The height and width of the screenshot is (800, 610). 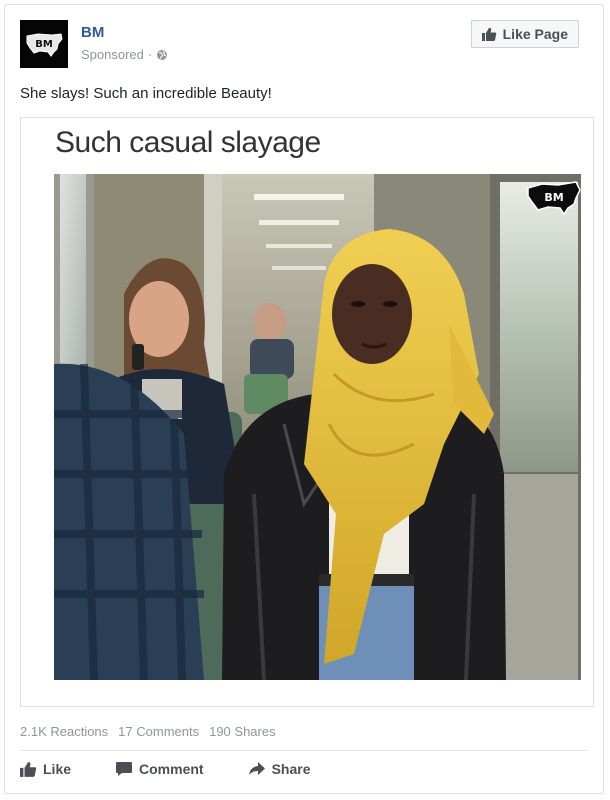 I want to click on like-label: Like, so click(x=57, y=769).